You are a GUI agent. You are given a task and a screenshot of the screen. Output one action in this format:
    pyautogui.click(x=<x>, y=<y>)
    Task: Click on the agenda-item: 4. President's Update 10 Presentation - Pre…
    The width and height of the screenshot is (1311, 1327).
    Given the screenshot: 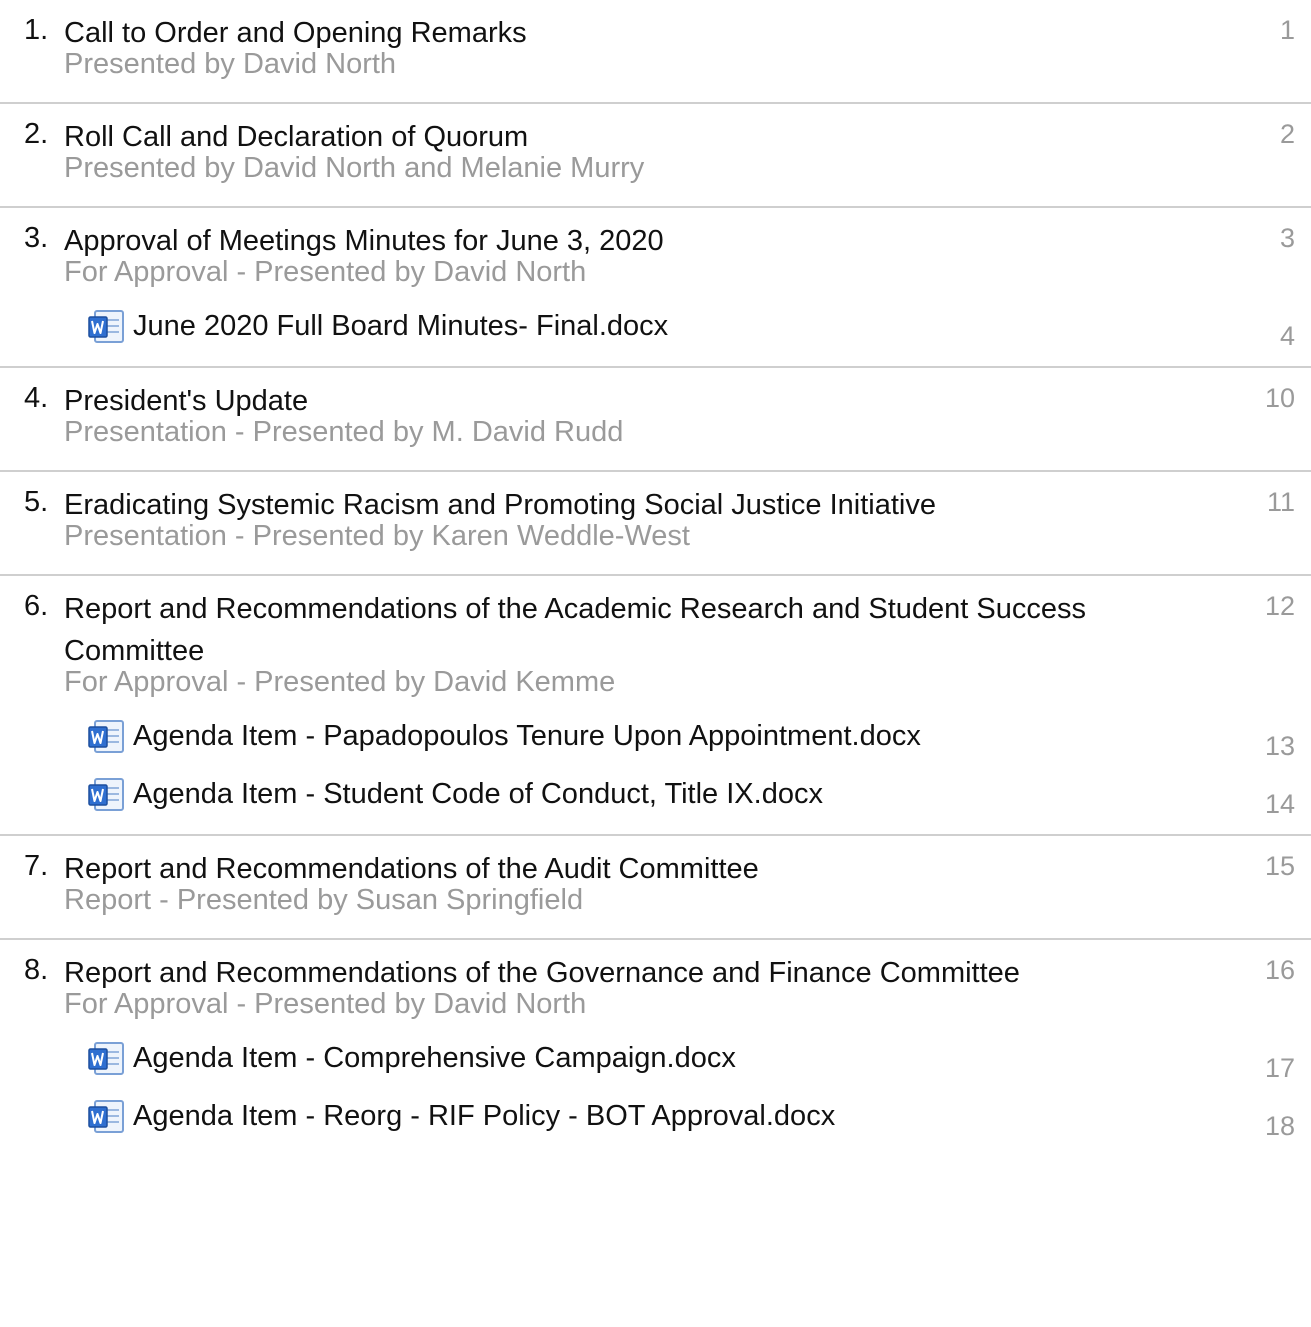 What is the action you would take?
    pyautogui.click(x=655, y=420)
    